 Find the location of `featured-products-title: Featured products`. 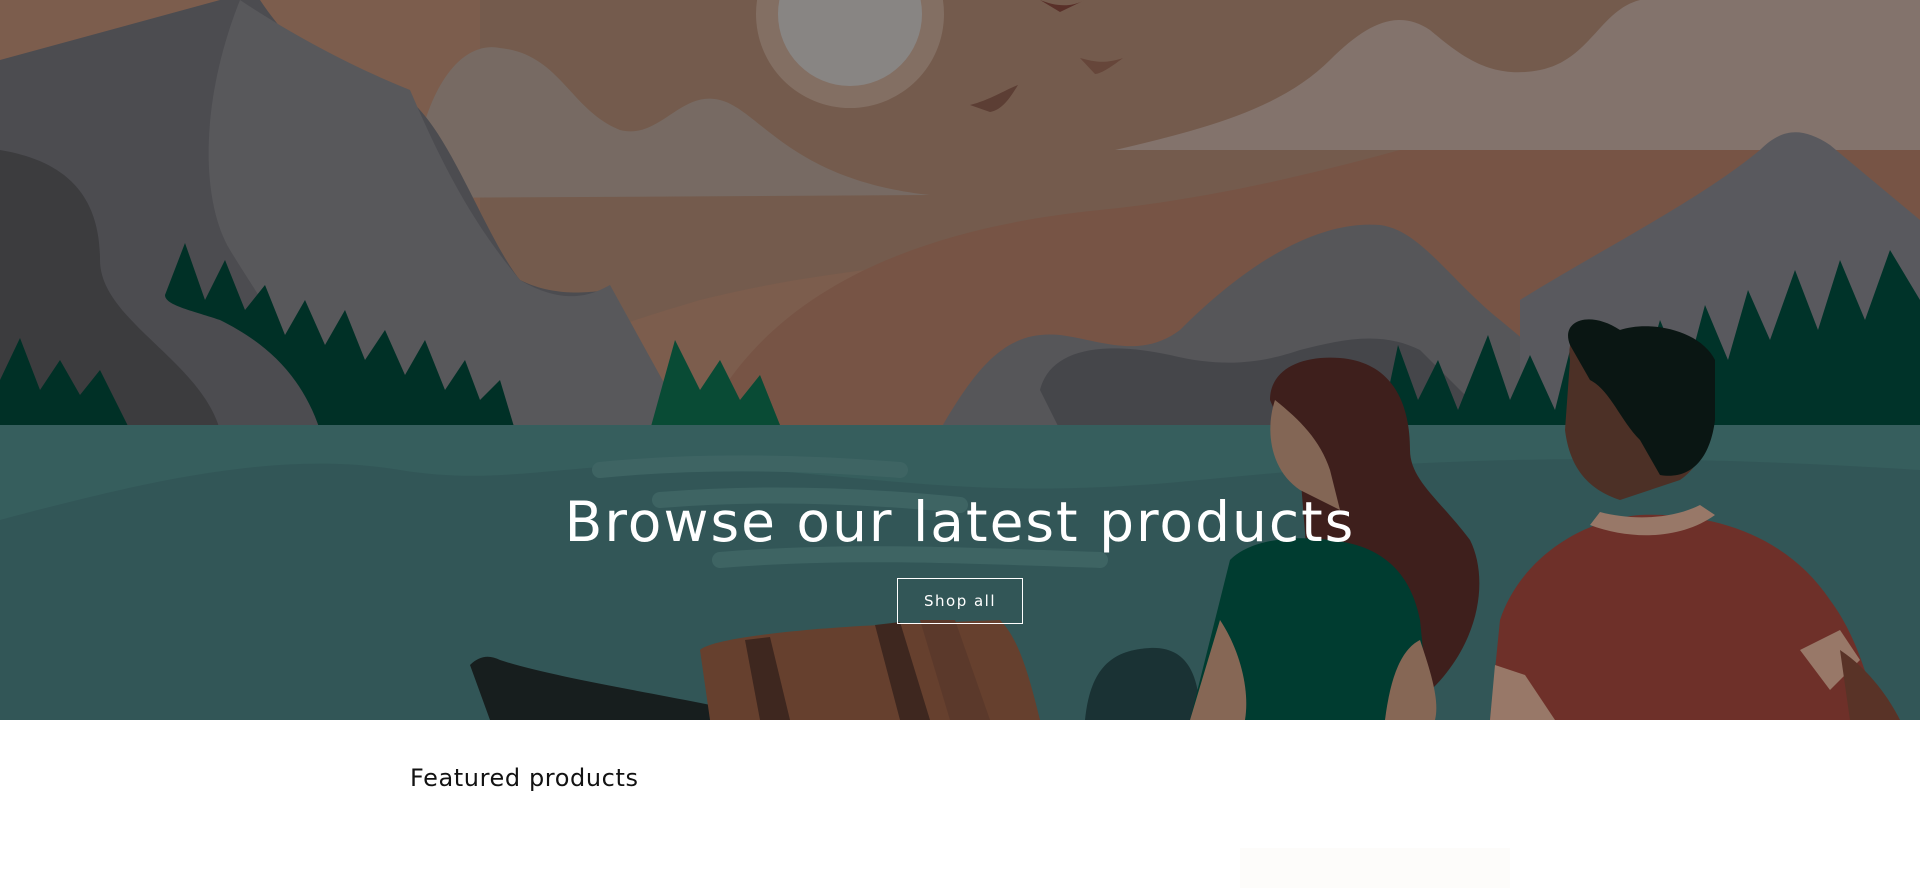

featured-products-title: Featured products is located at coordinates (524, 778).